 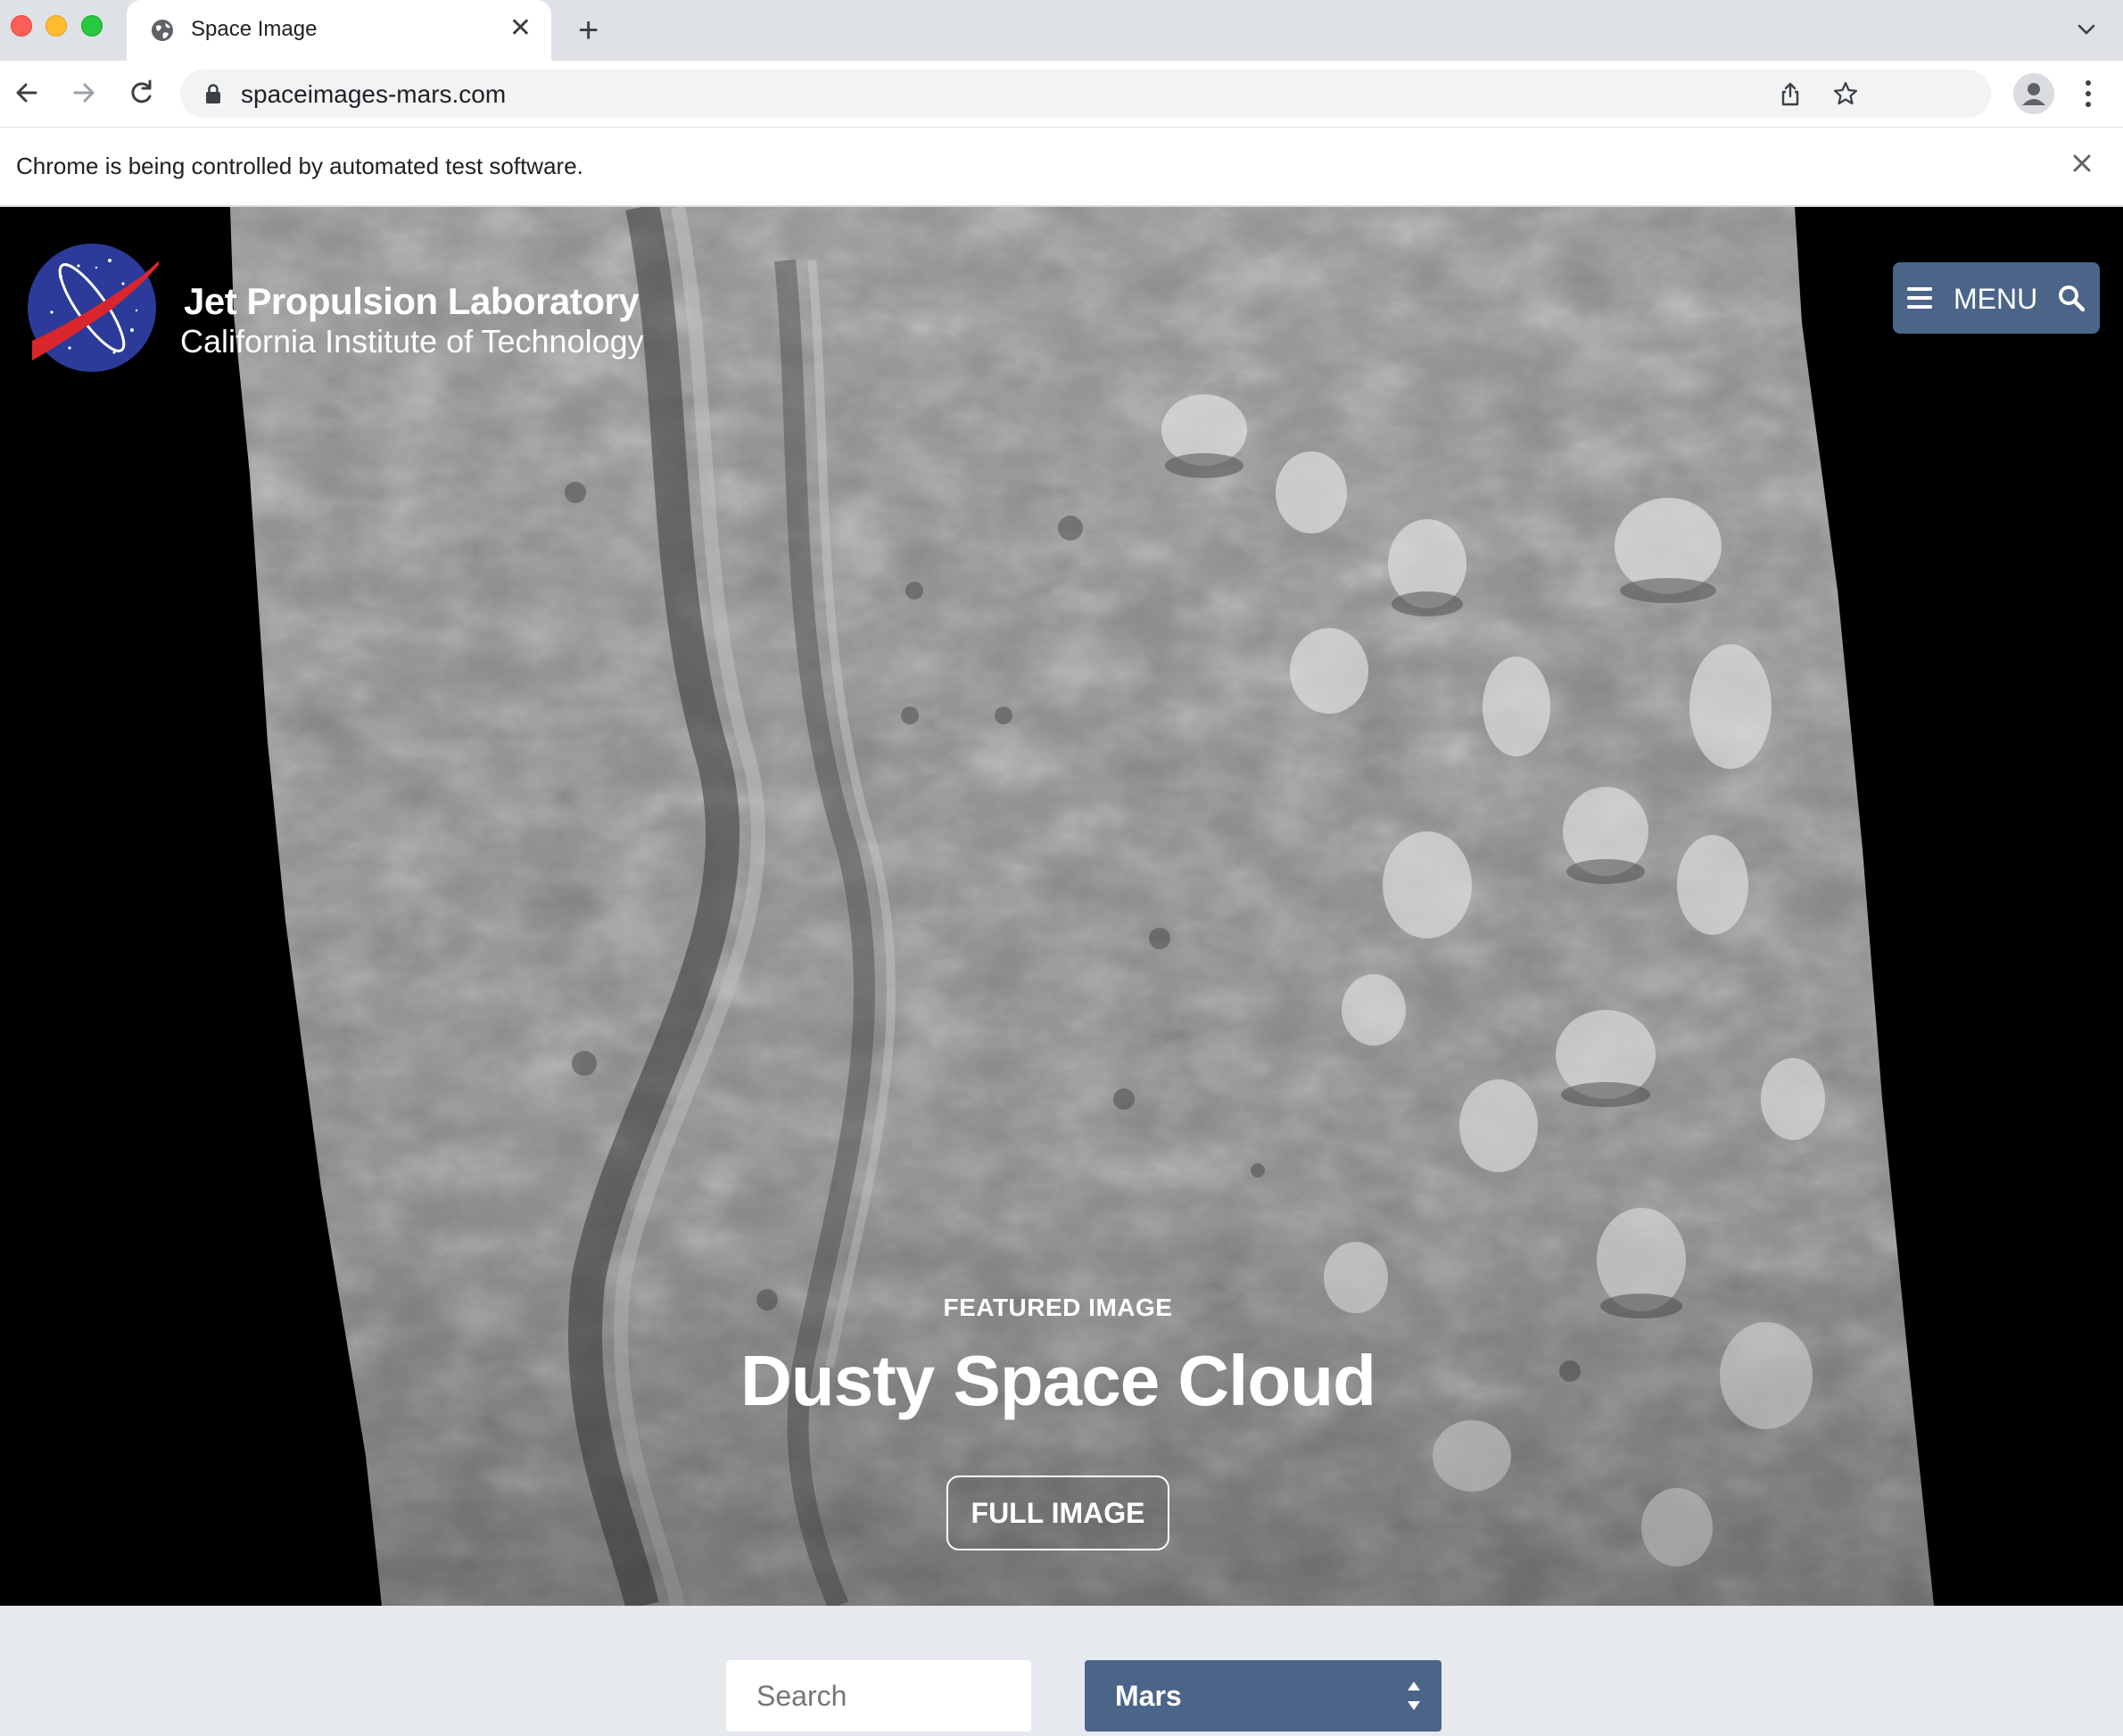 What do you see at coordinates (163, 30) in the screenshot?
I see `globe-icon` at bounding box center [163, 30].